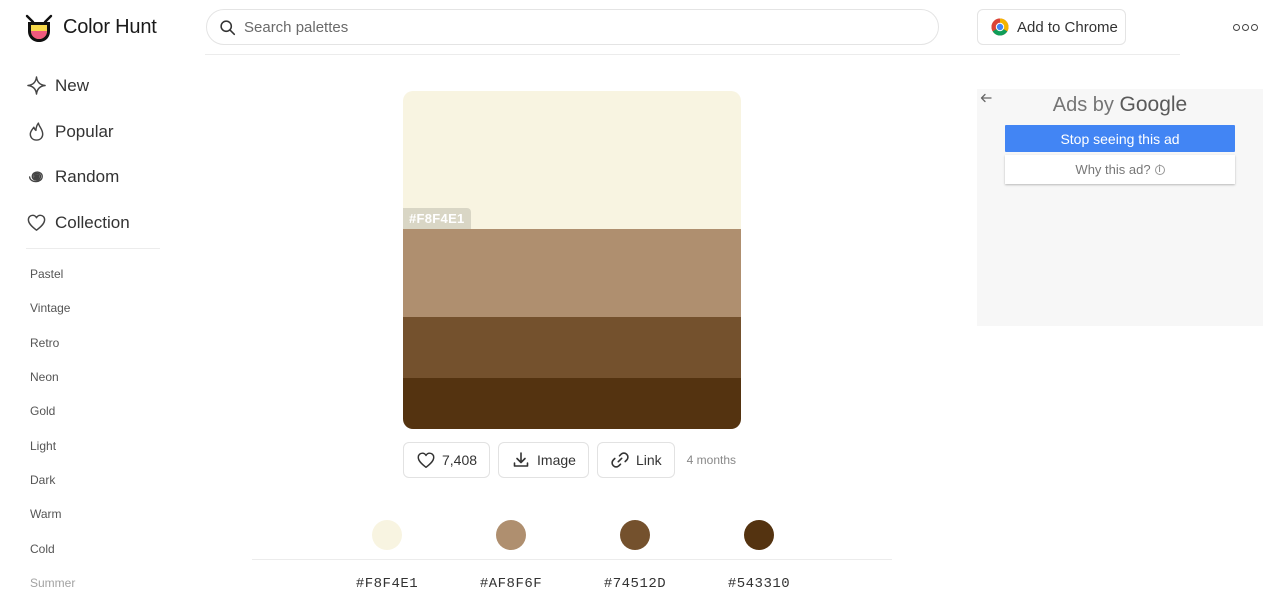 The width and height of the screenshot is (1280, 601). What do you see at coordinates (511, 584) in the screenshot?
I see `color-hex-2: #AF8F6F` at bounding box center [511, 584].